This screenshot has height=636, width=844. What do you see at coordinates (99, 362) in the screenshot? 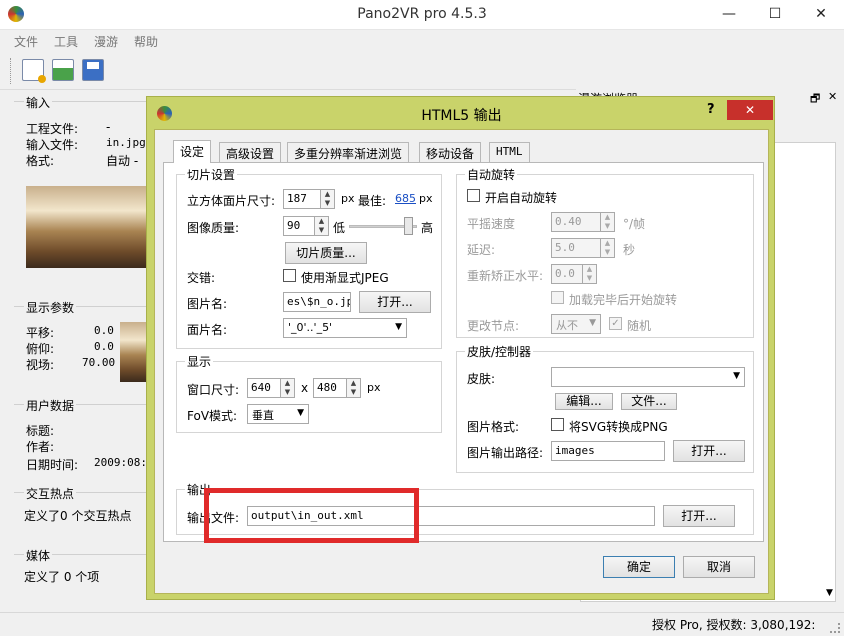
I see `fov-value: 70.00` at bounding box center [99, 362].